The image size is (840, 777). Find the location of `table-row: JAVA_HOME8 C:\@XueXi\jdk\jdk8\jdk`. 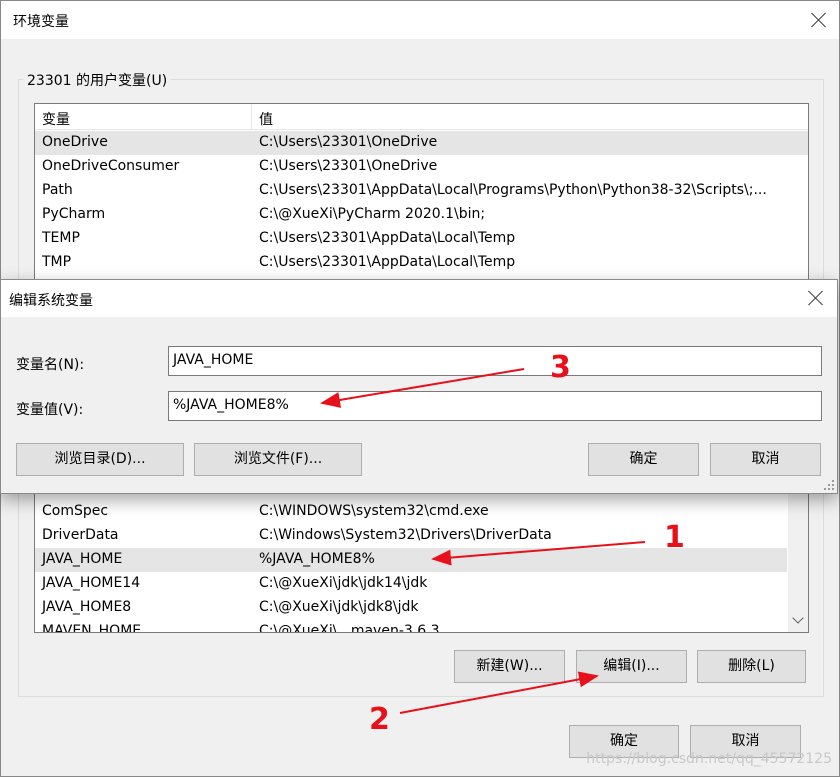

table-row: JAVA_HOME8 C:\@XueXi\jdk\jdk8\jdk is located at coordinates (421, 608).